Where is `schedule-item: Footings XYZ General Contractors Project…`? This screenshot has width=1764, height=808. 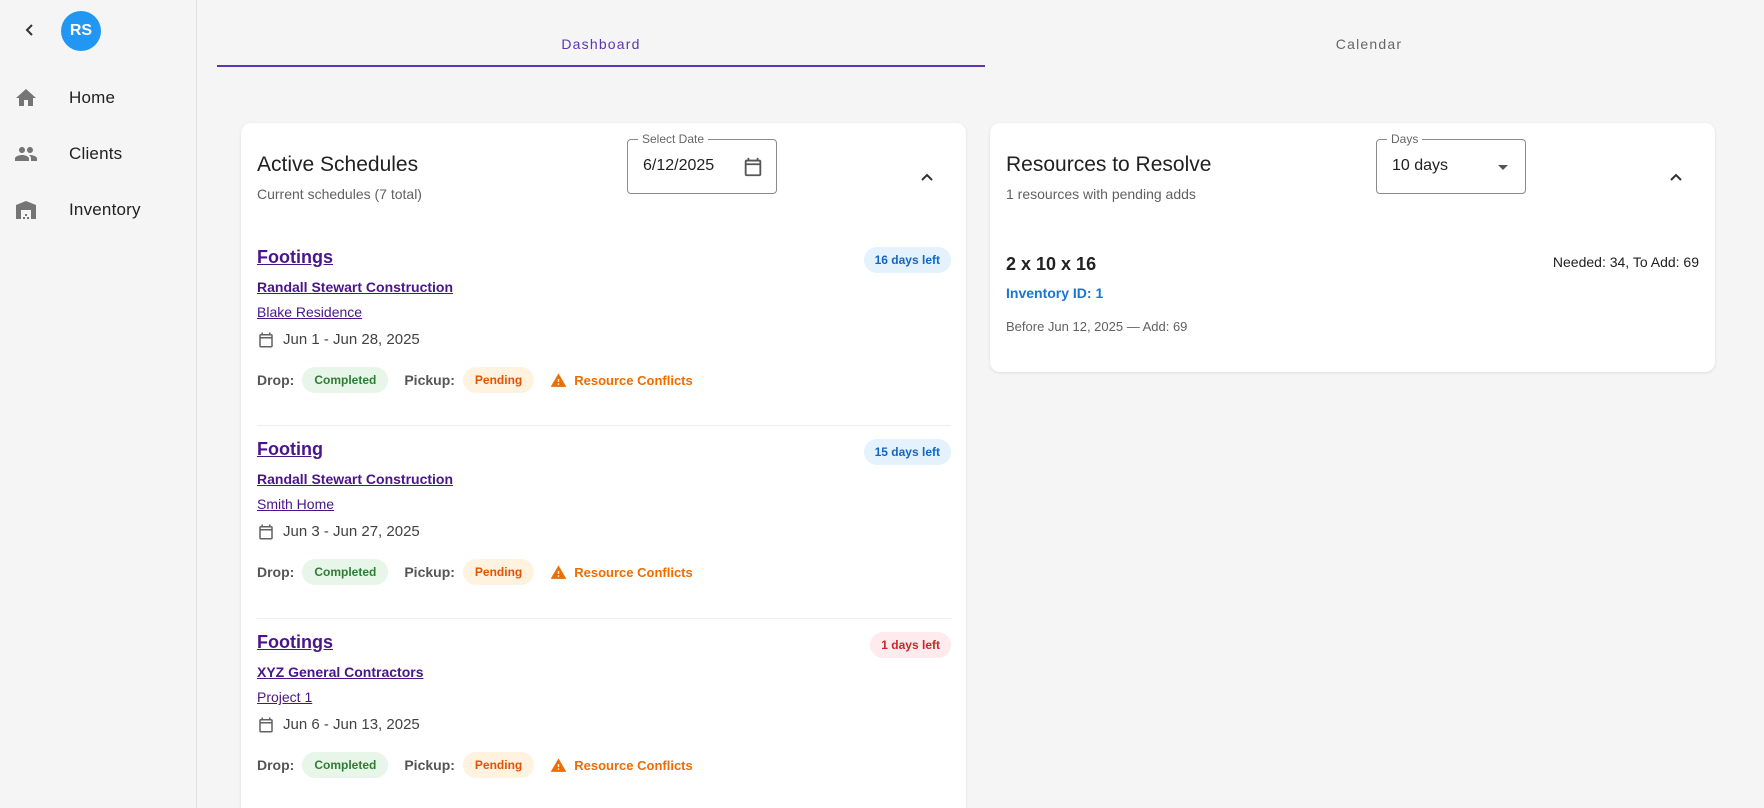
schedule-item: Footings XYZ General Contractors Project… is located at coordinates (604, 713).